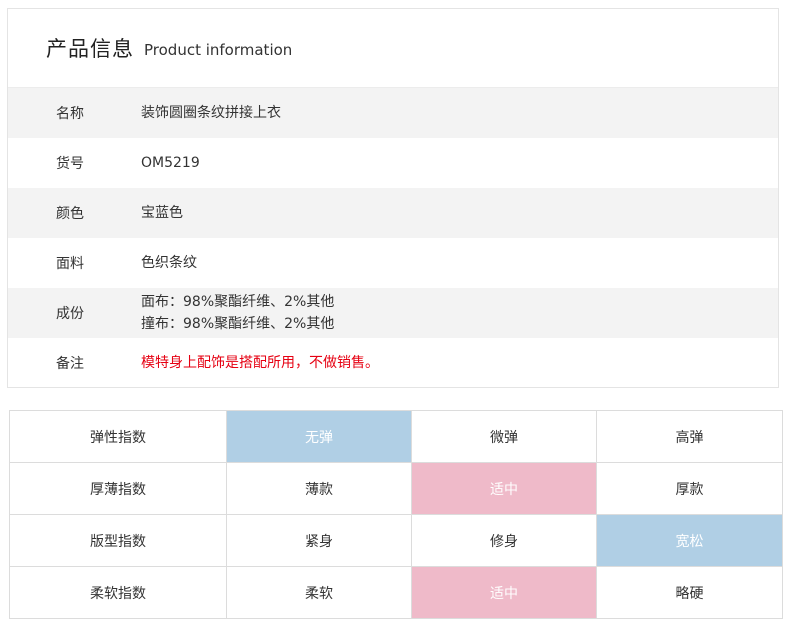  What do you see at coordinates (70, 314) in the screenshot?
I see `info-label: 成份` at bounding box center [70, 314].